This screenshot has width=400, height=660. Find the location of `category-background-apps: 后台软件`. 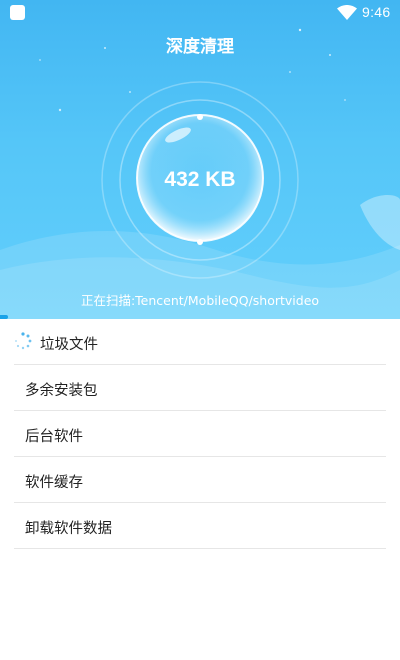

category-background-apps: 后台软件 is located at coordinates (200, 434).